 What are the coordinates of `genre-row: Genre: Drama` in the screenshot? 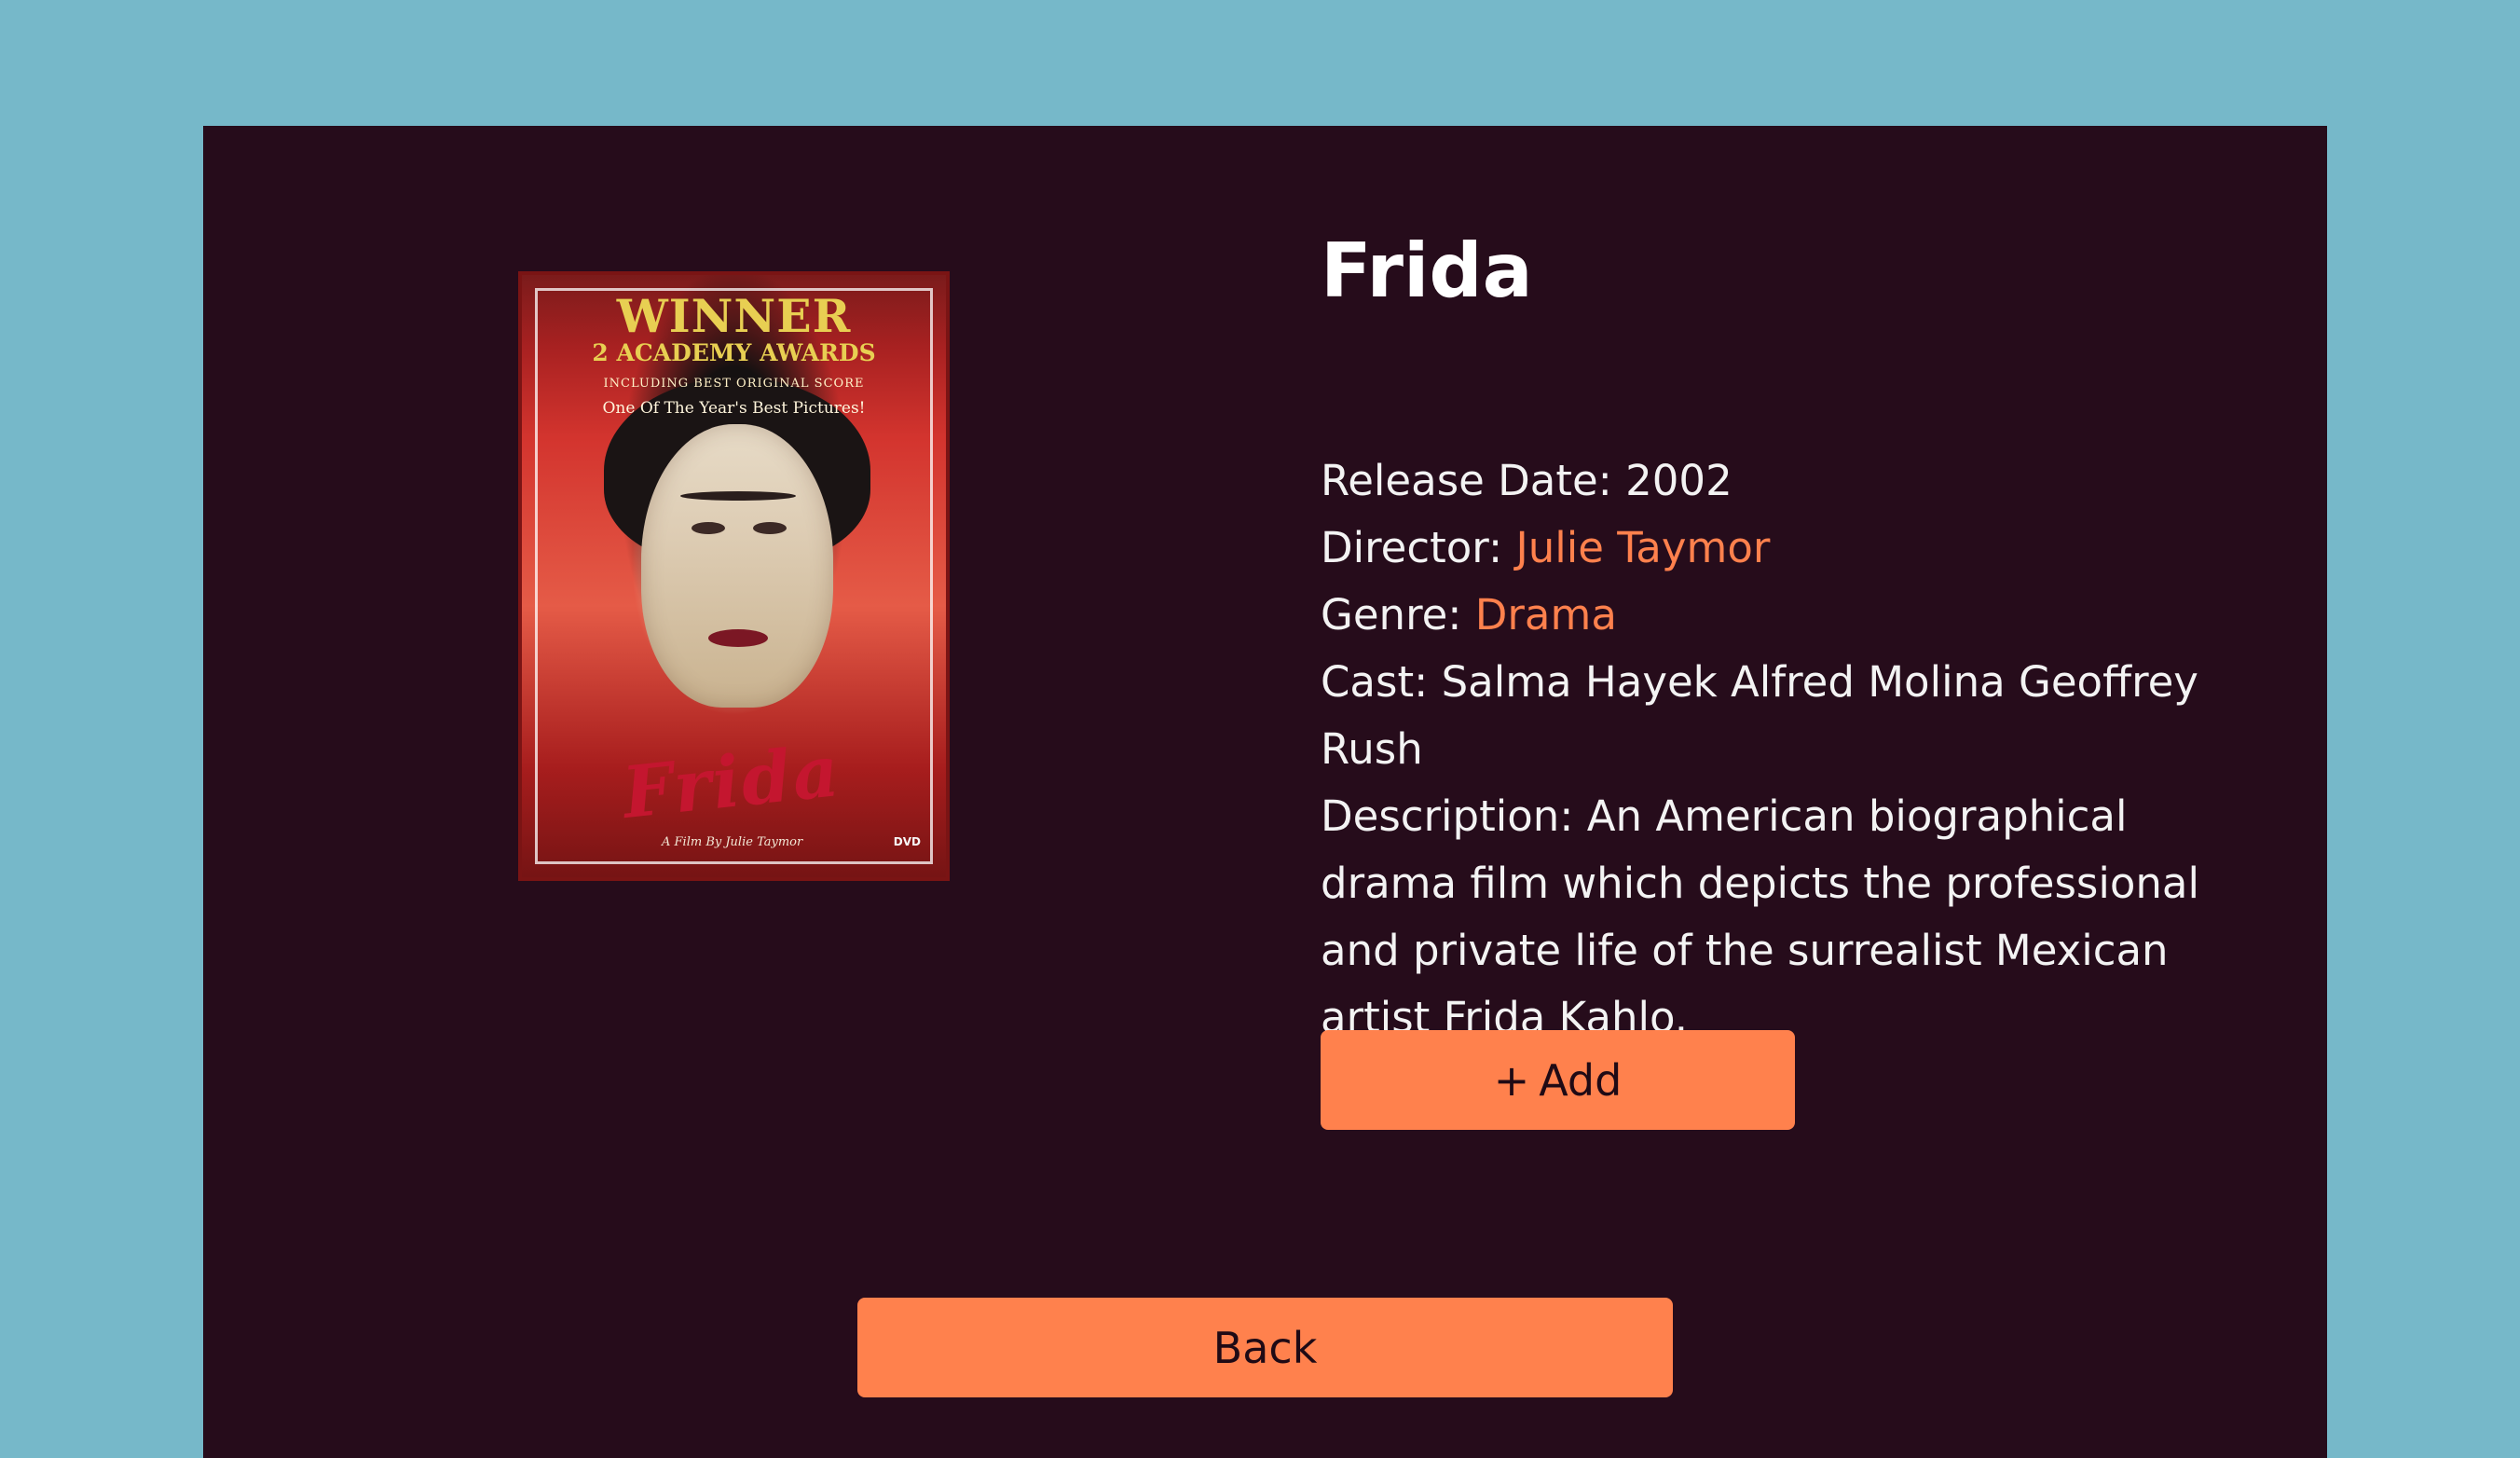 It's located at (1796, 615).